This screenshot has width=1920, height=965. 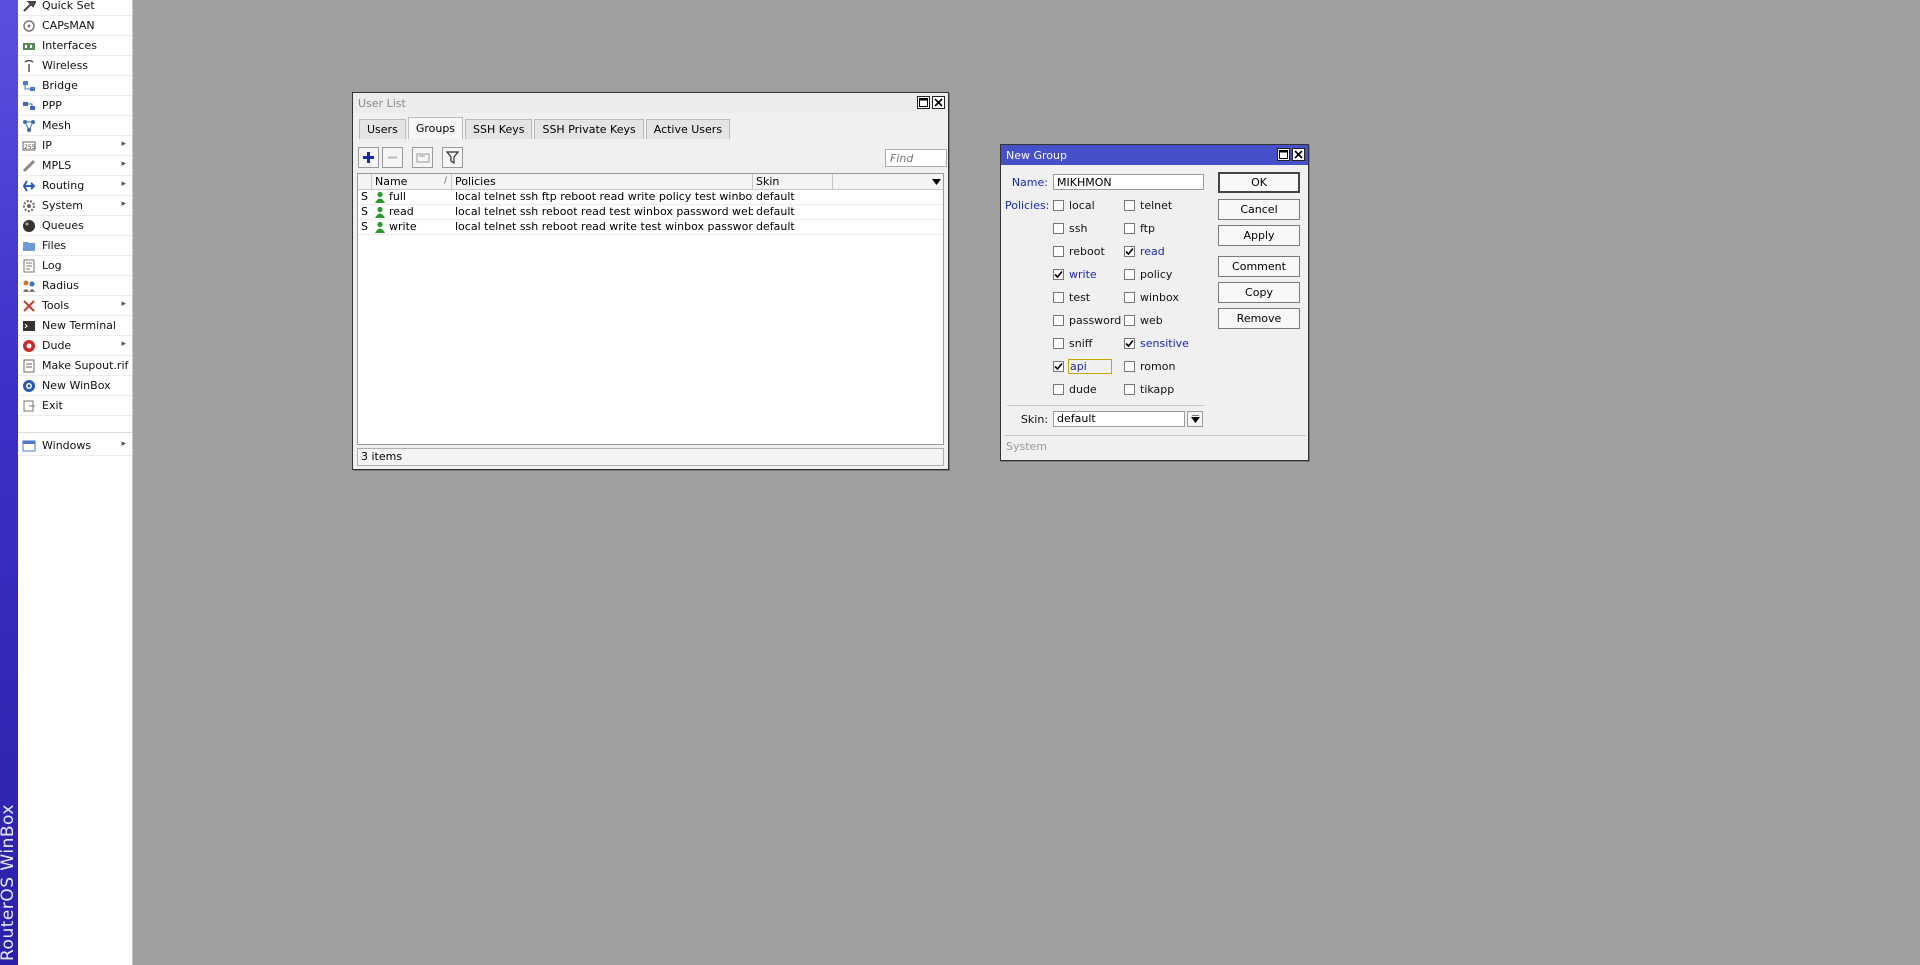 What do you see at coordinates (75, 86) in the screenshot?
I see `sidebar-item-bridge: Bridge` at bounding box center [75, 86].